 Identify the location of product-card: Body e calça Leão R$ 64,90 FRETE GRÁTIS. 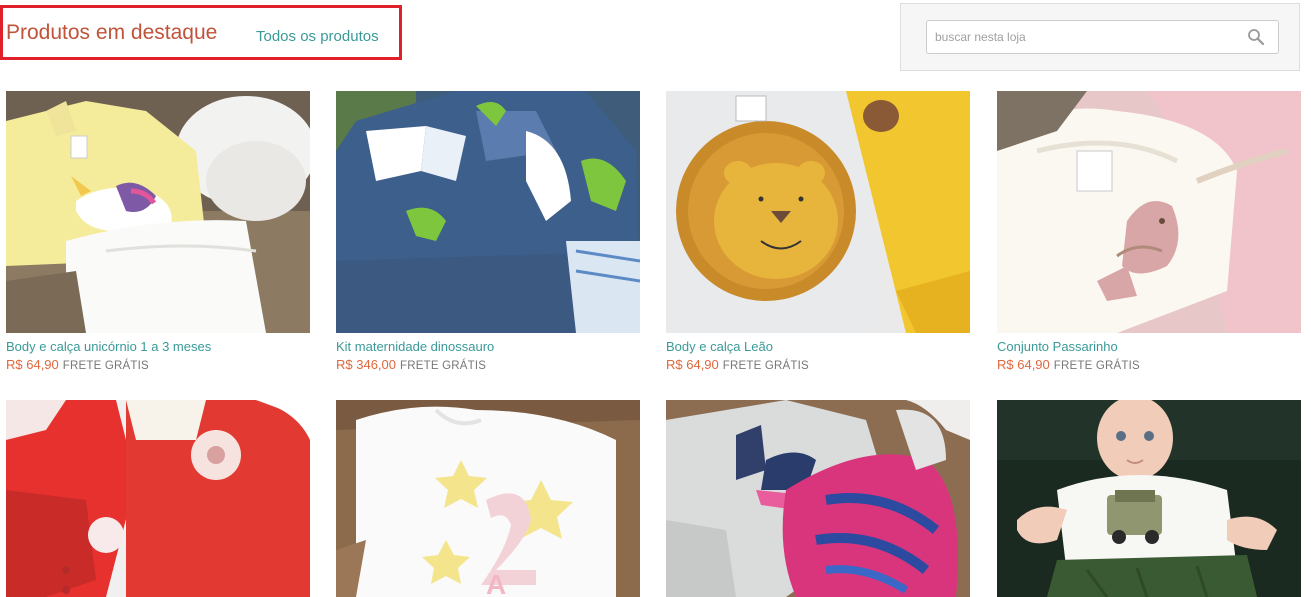
(818, 232).